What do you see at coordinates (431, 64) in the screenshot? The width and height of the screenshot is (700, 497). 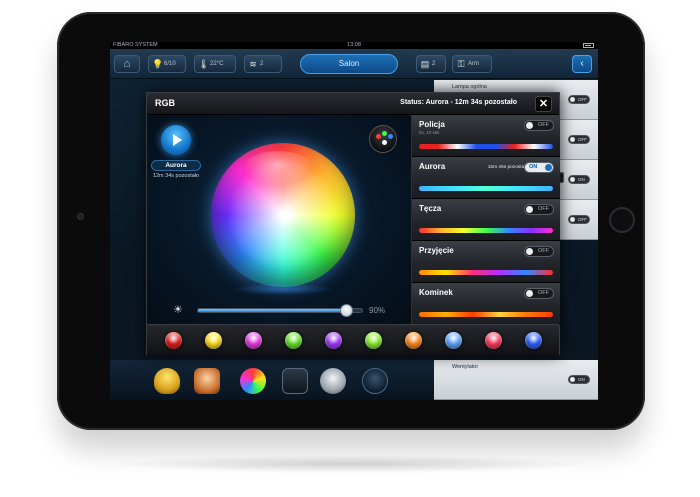 I see `shutter-counter: ▤ 2` at bounding box center [431, 64].